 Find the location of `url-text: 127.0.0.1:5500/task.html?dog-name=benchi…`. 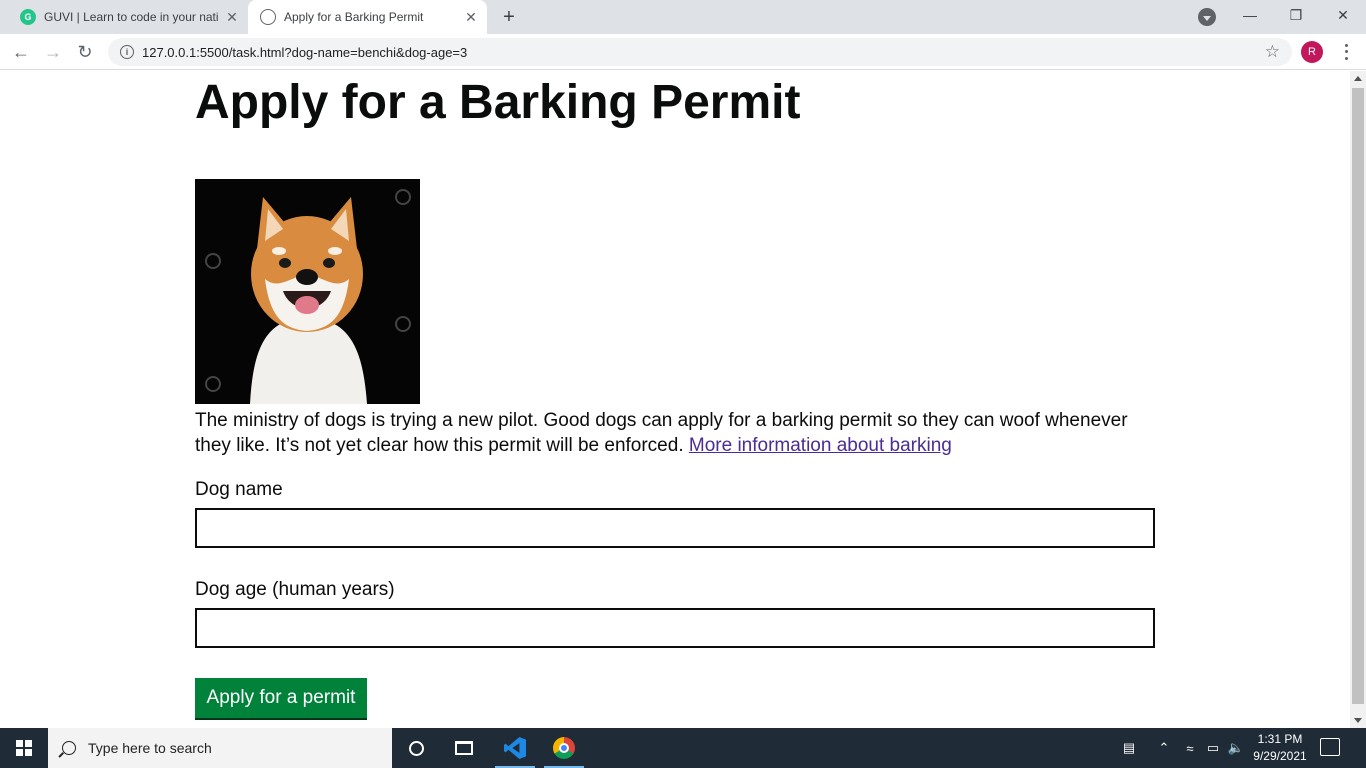

url-text: 127.0.0.1:5500/task.html?dog-name=benchi… is located at coordinates (304, 52).